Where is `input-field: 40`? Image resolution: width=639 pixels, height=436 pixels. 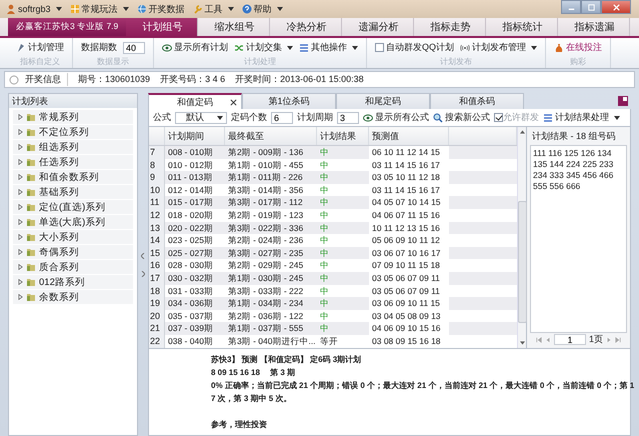
input-field: 40 is located at coordinates (134, 48).